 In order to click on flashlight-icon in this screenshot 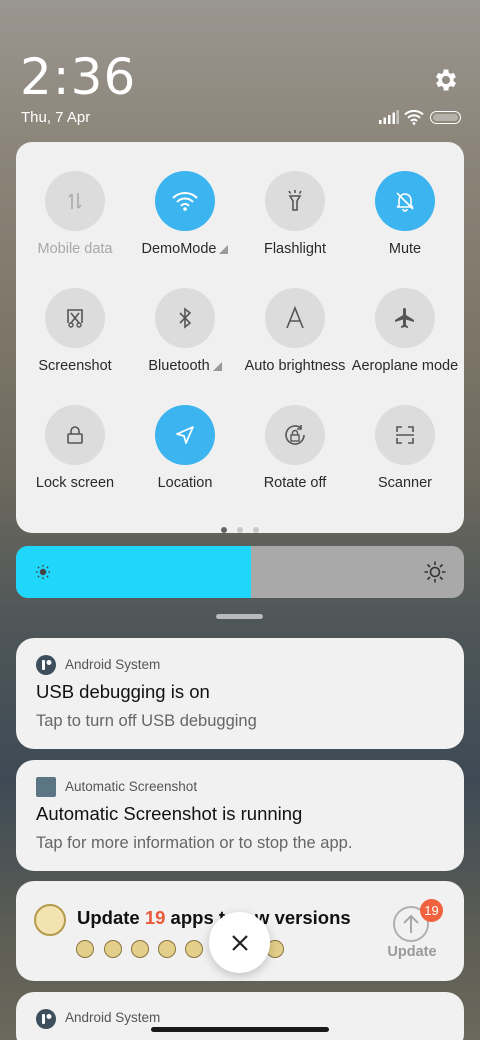, I will do `click(295, 201)`.